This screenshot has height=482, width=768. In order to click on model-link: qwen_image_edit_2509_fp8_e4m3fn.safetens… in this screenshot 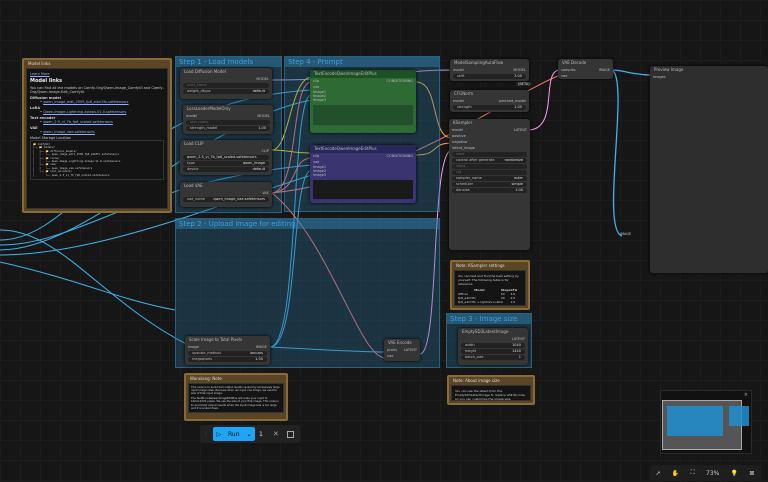, I will do `click(85, 102)`.